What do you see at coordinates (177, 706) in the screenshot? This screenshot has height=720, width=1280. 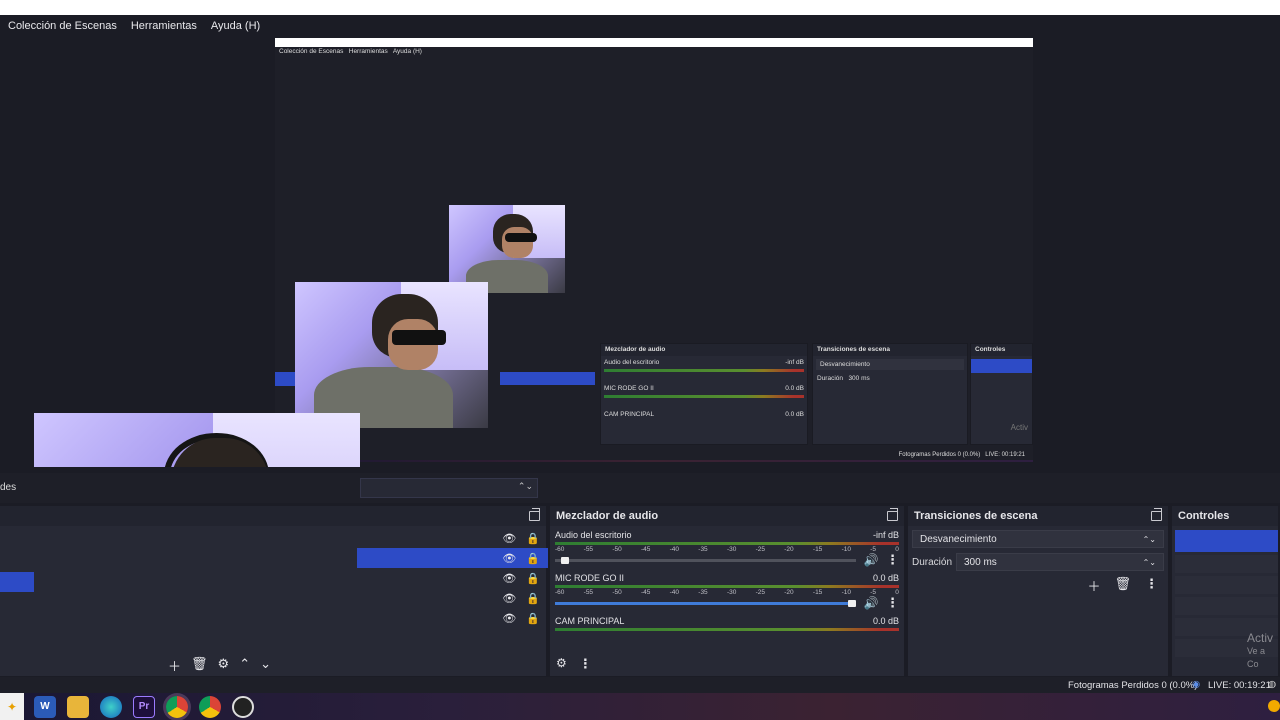 I see `chrome-icon` at bounding box center [177, 706].